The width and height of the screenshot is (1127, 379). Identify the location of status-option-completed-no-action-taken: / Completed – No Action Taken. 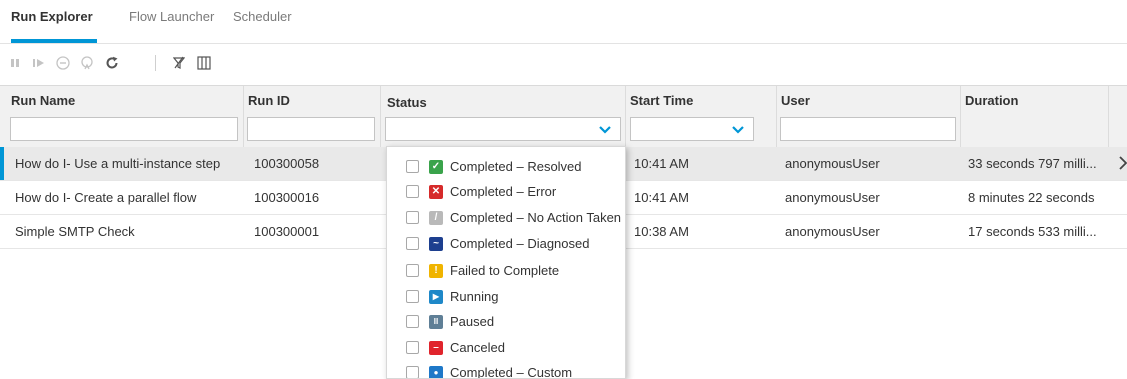
(506, 218).